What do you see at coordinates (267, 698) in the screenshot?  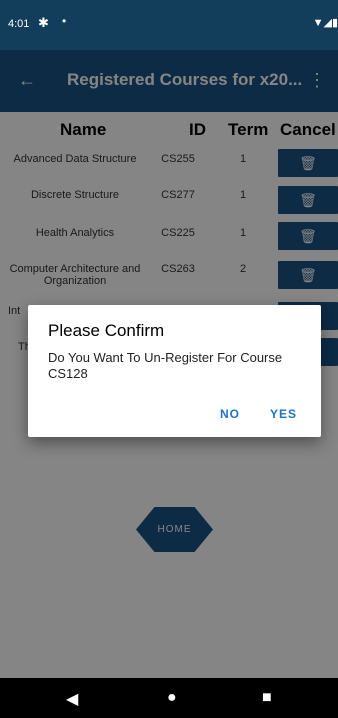 I see `nav-recents-icon: ■` at bounding box center [267, 698].